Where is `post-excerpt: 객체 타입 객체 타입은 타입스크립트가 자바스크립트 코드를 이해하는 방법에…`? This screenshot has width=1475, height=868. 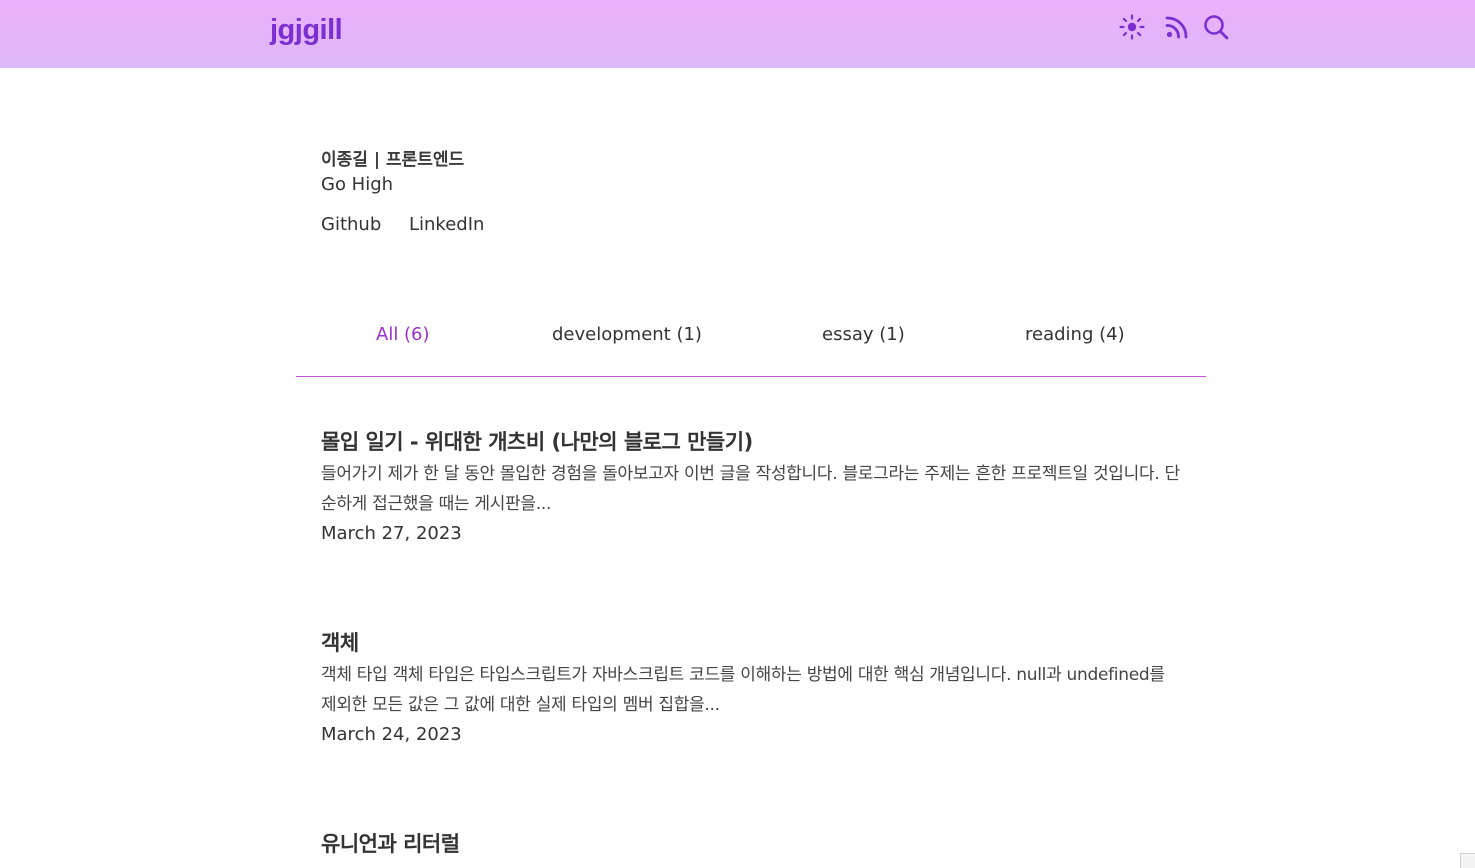 post-excerpt: 객체 타입 객체 타입은 타입스크립트가 자바스크립트 코드를 이해하는 방법에… is located at coordinates (743, 690).